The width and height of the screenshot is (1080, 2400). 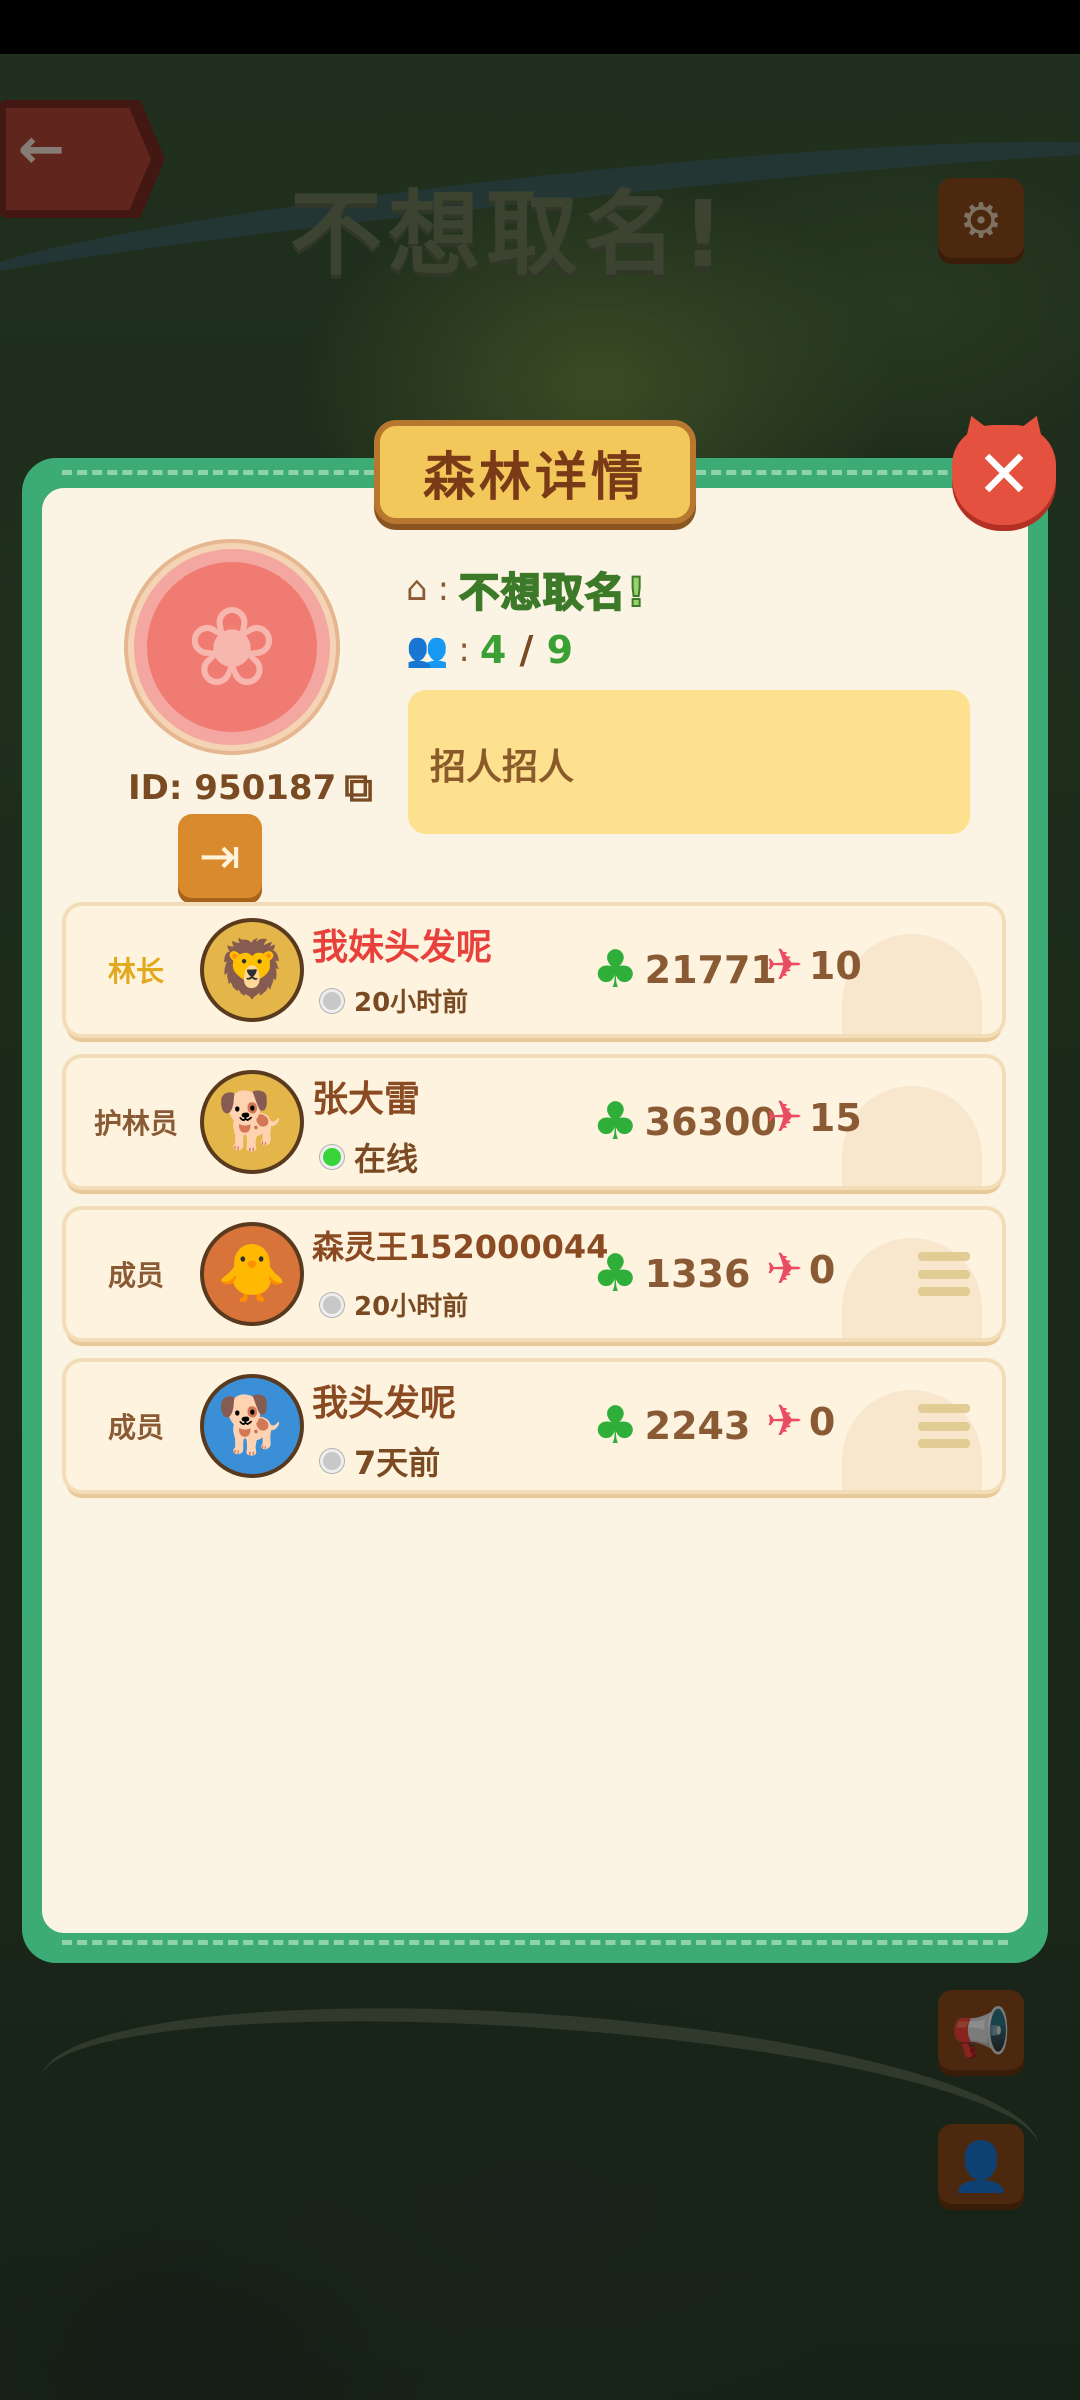 I want to click on clover-count: 2243, so click(x=697, y=1426).